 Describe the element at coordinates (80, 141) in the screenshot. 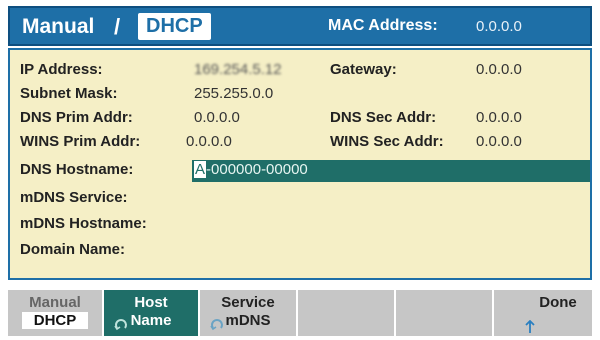

I see `wins-prim-label: WINS Prim Addr:` at that location.